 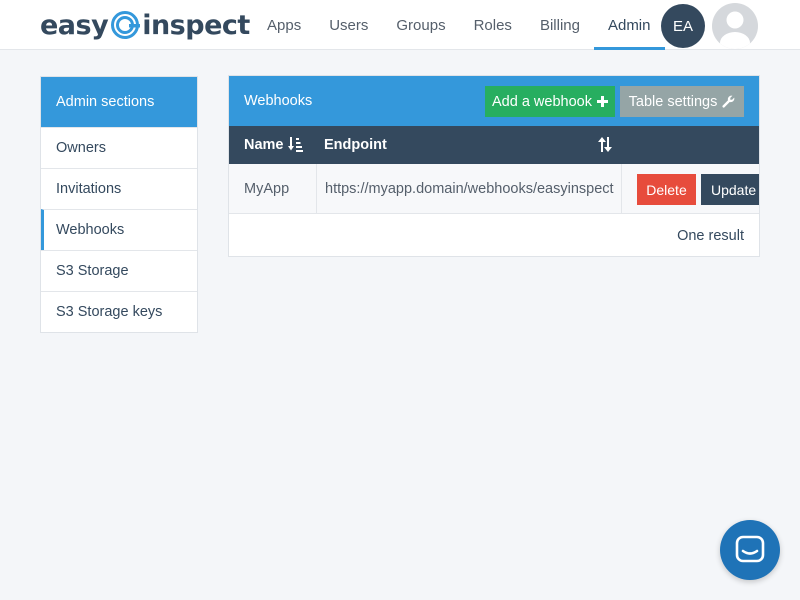 What do you see at coordinates (278, 101) in the screenshot?
I see `panel-title: Webhooks` at bounding box center [278, 101].